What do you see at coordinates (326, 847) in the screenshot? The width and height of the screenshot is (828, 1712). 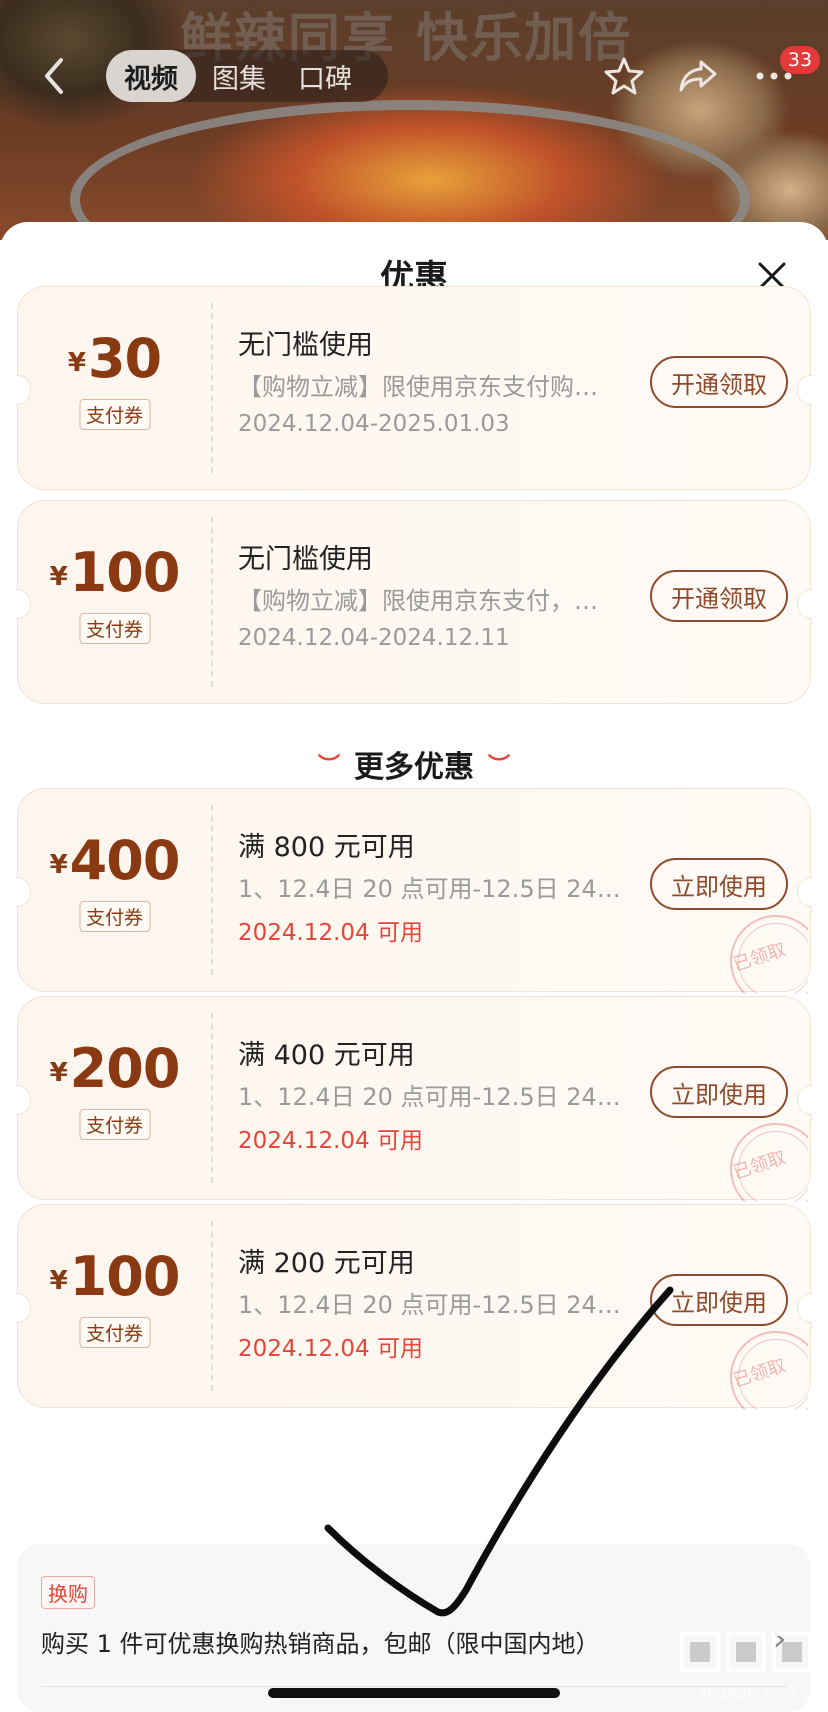 I see `coupon-title: 满 800 元可用` at bounding box center [326, 847].